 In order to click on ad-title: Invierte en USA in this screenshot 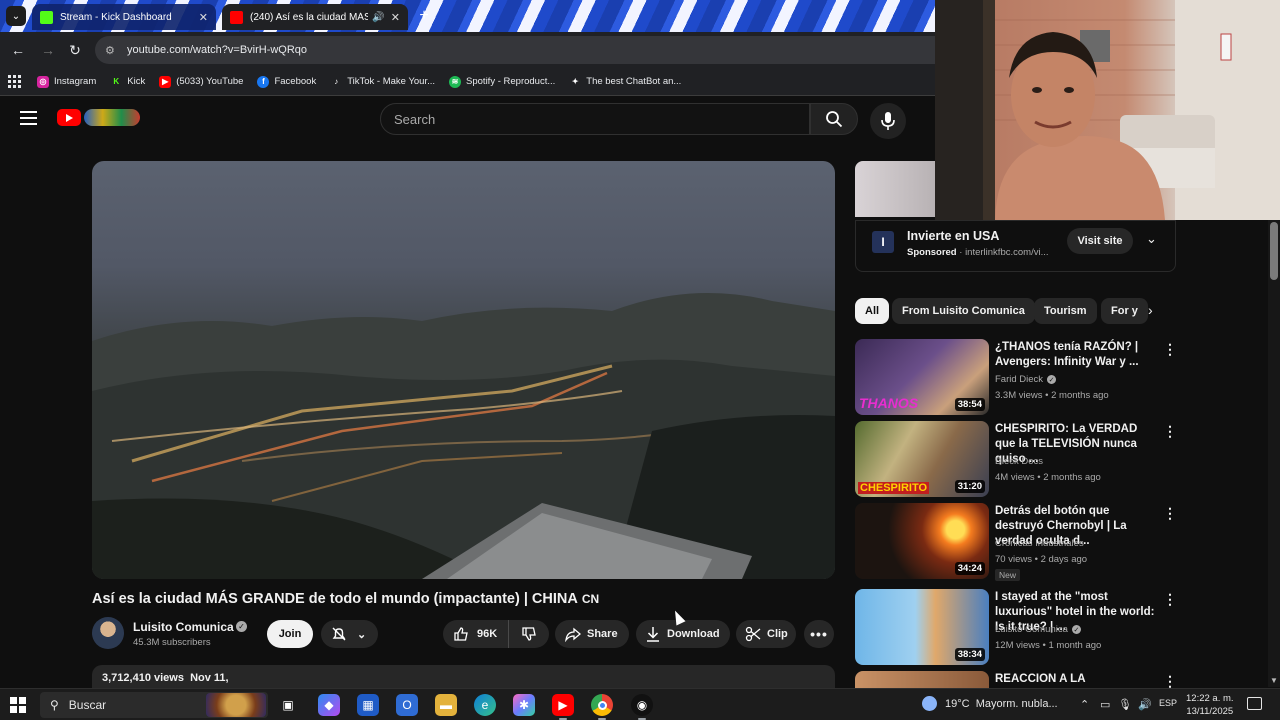, I will do `click(953, 236)`.